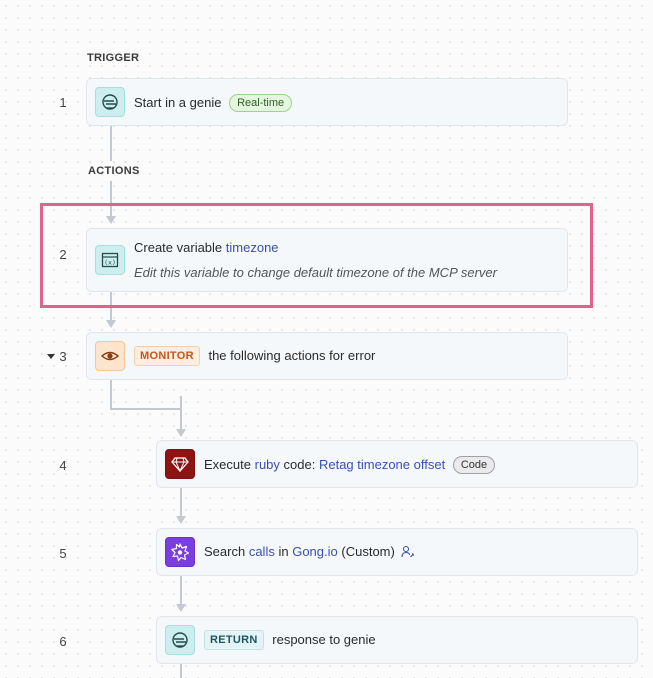 Image resolution: width=653 pixels, height=678 pixels. What do you see at coordinates (63, 465) in the screenshot?
I see `step-number: 4` at bounding box center [63, 465].